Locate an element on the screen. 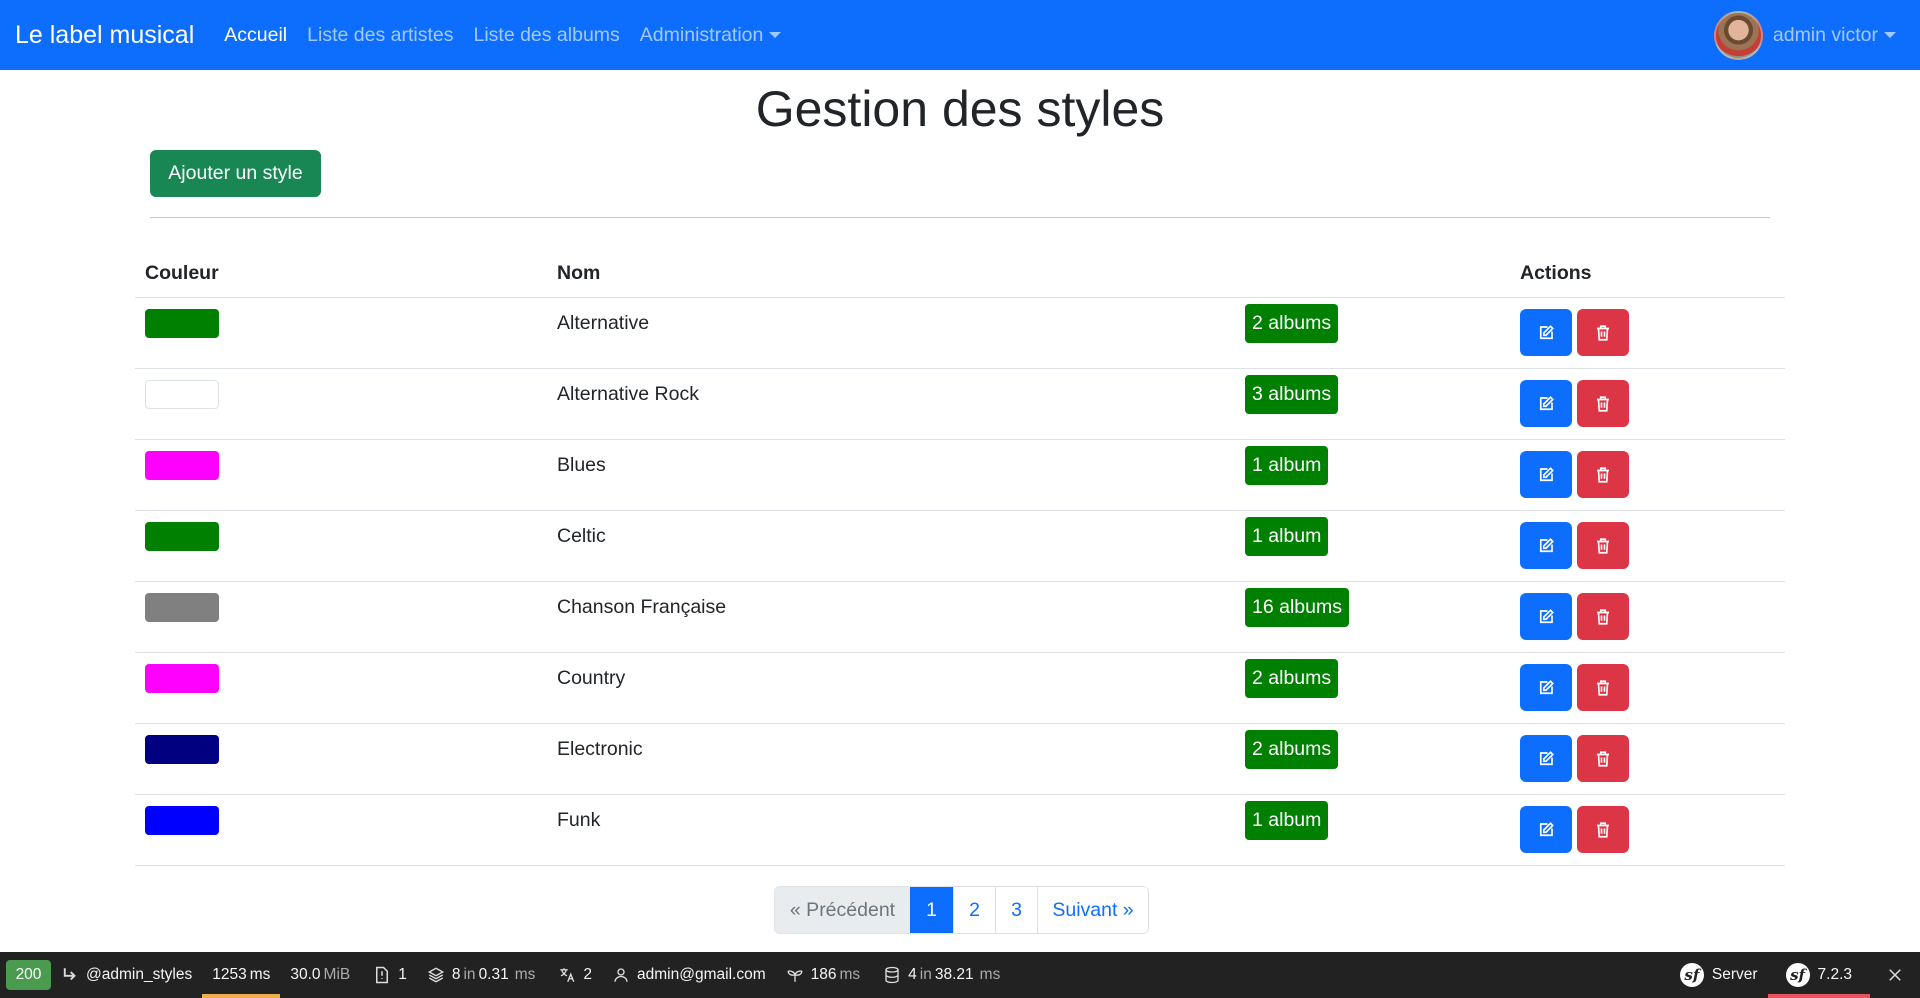  toolbar-logs: 1 is located at coordinates (390, 975).